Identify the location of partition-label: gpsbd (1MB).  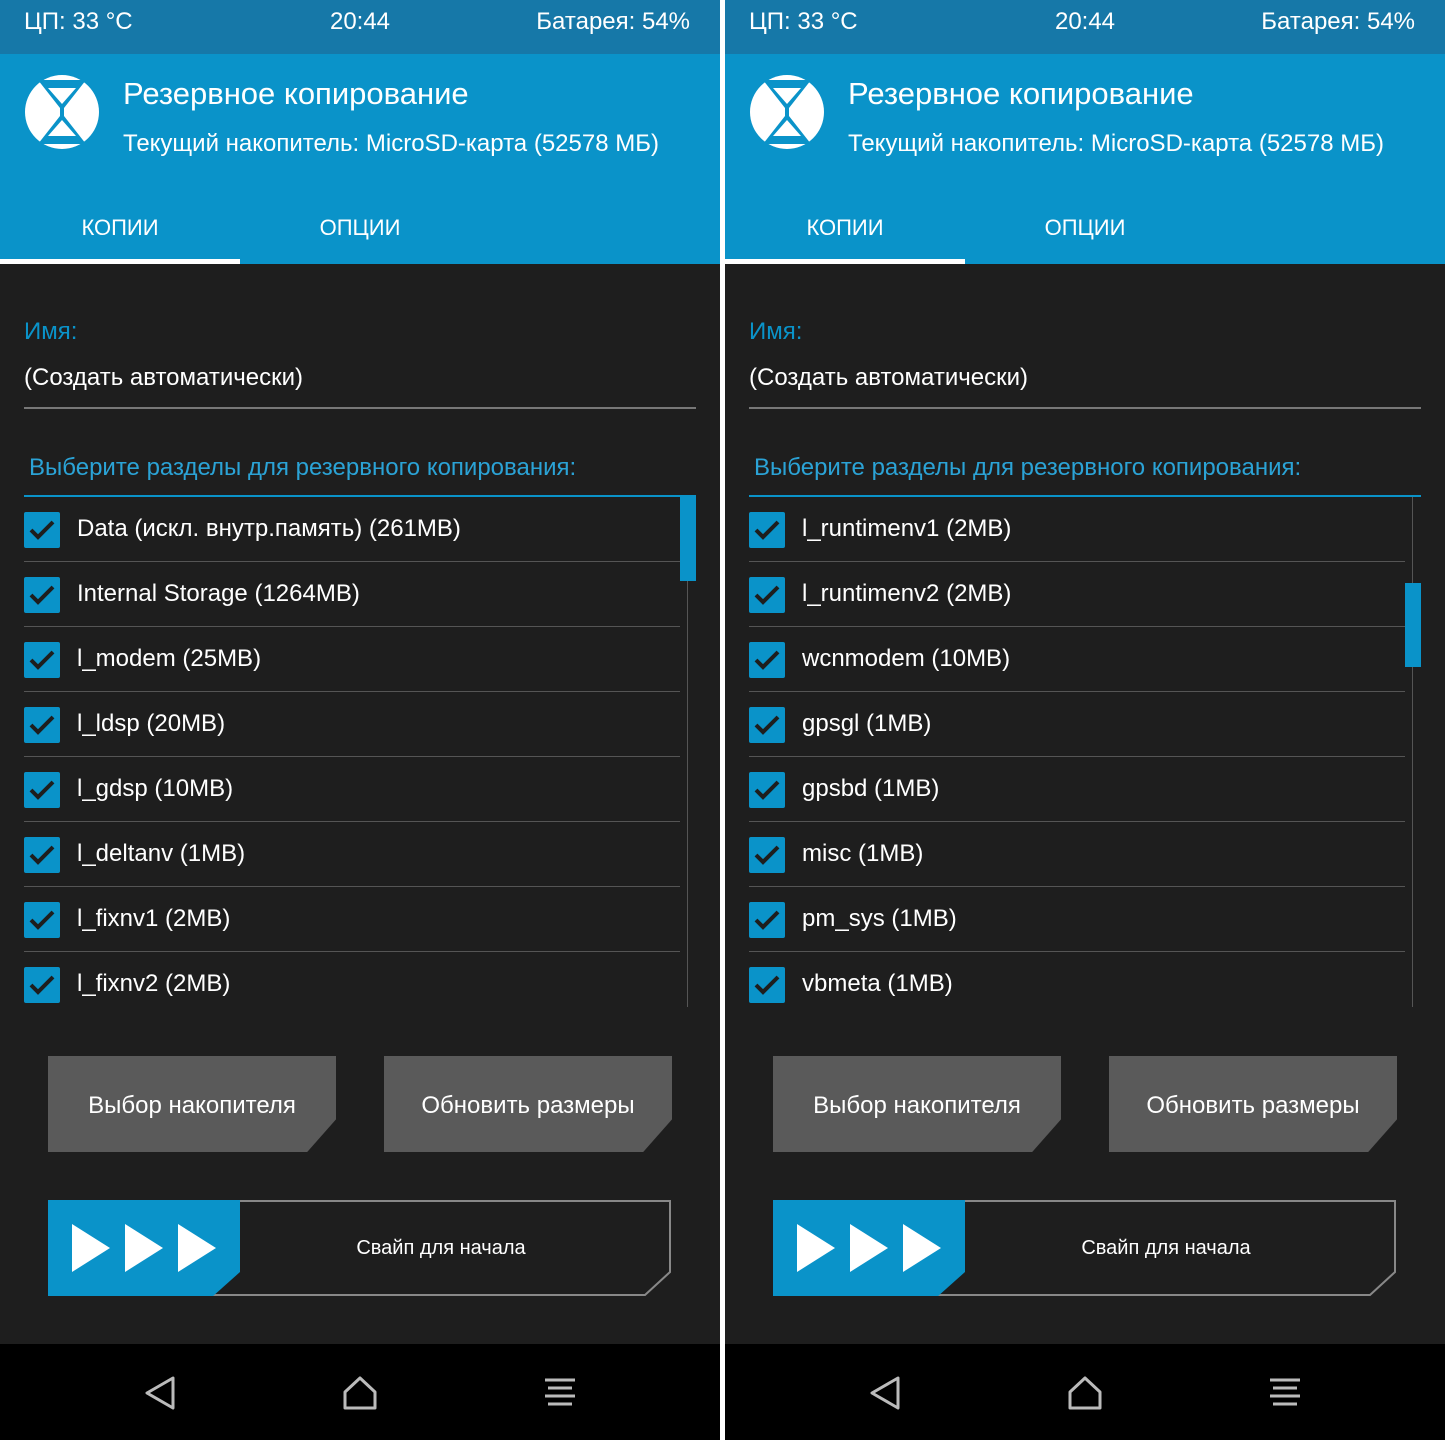
(871, 788).